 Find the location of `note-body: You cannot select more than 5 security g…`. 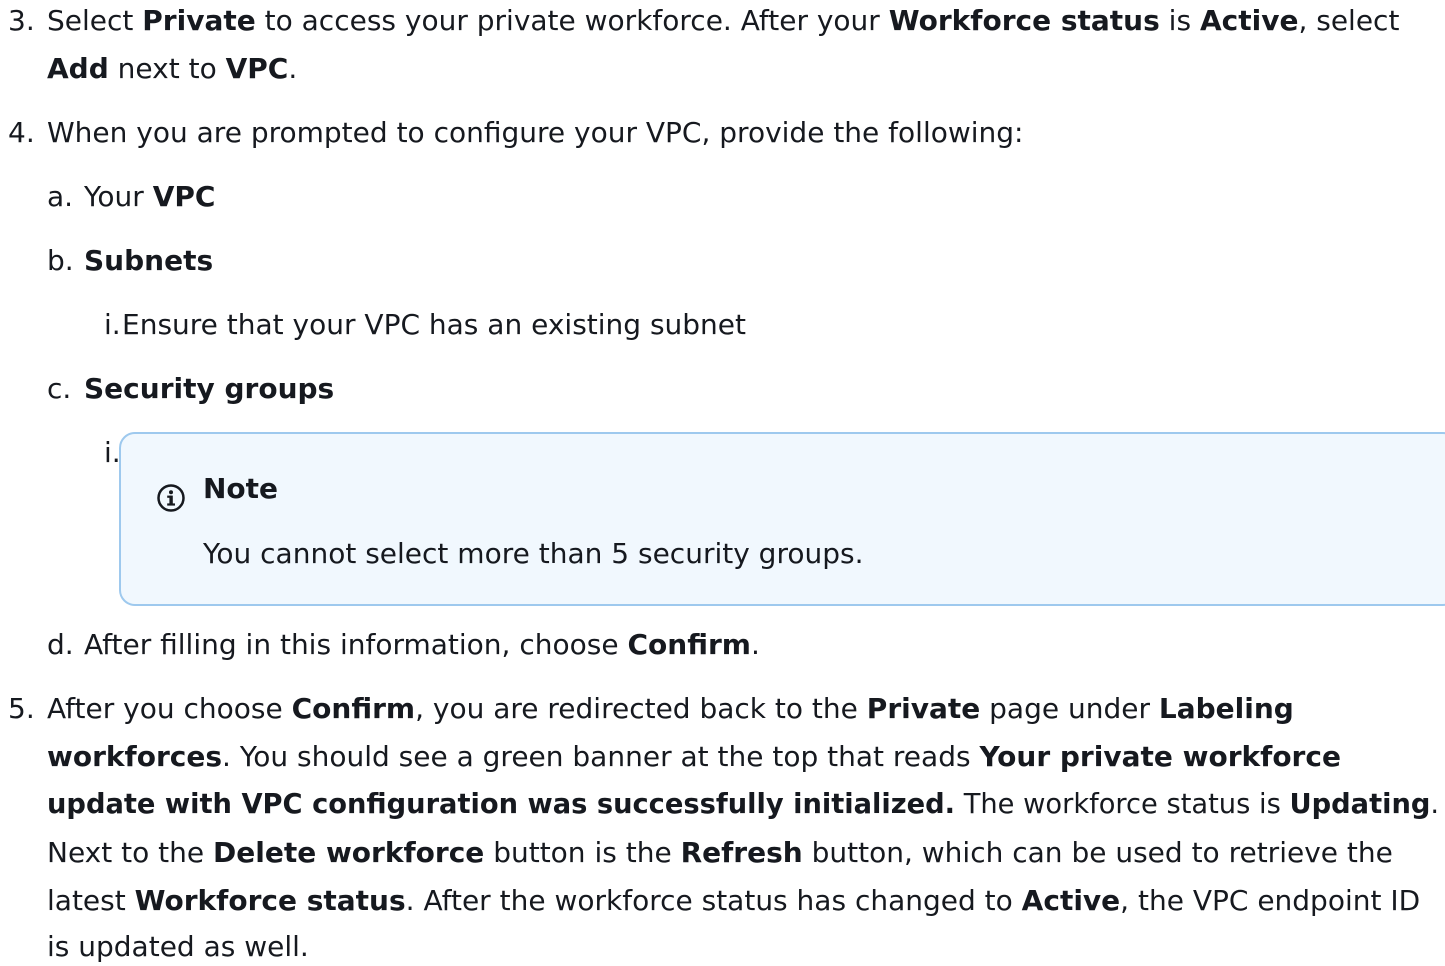

note-body: You cannot select more than 5 security g… is located at coordinates (533, 553).